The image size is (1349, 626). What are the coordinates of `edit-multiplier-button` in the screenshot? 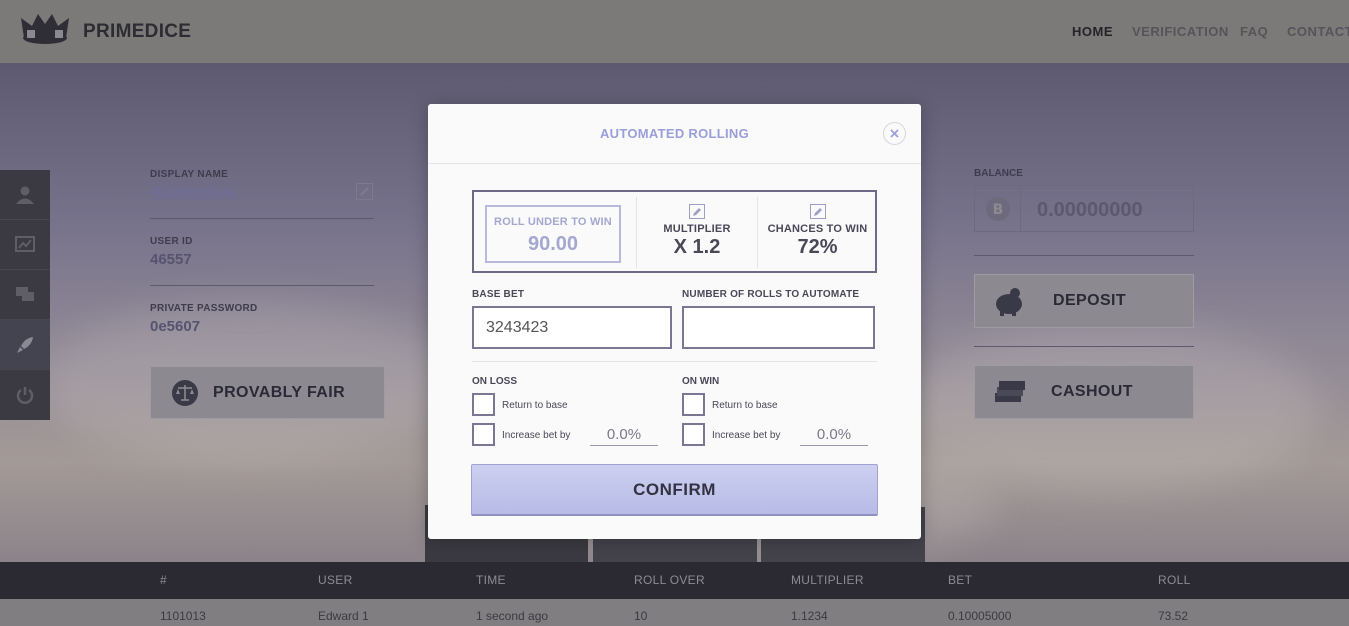 It's located at (697, 211).